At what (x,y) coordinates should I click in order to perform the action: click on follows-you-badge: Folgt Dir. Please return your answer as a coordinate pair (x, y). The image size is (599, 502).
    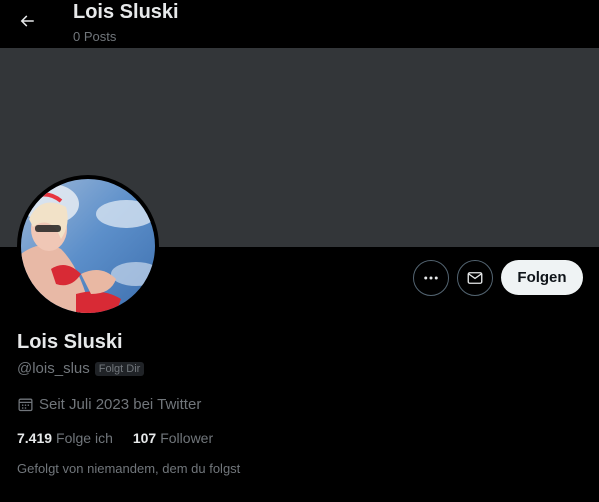
    Looking at the image, I should click on (119, 368).